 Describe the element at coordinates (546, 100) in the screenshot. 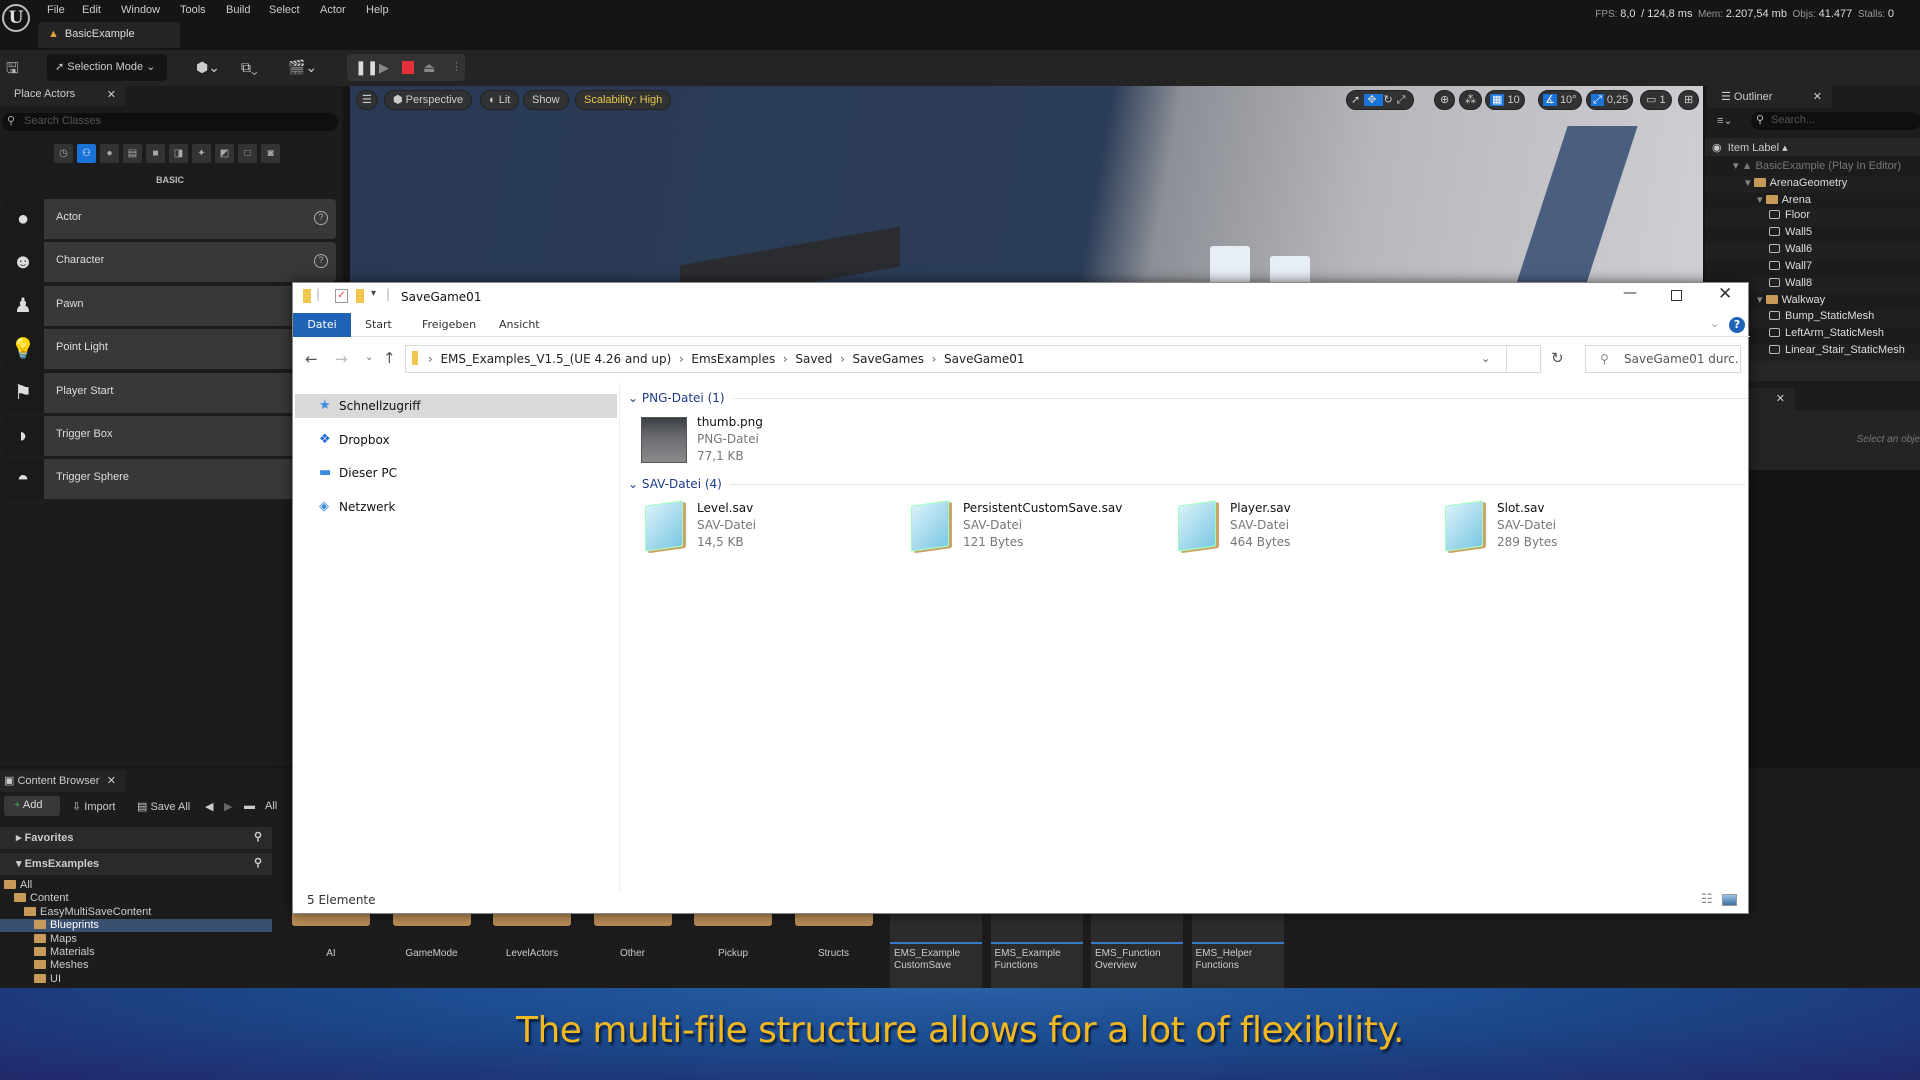

I see `show-button: Show` at that location.